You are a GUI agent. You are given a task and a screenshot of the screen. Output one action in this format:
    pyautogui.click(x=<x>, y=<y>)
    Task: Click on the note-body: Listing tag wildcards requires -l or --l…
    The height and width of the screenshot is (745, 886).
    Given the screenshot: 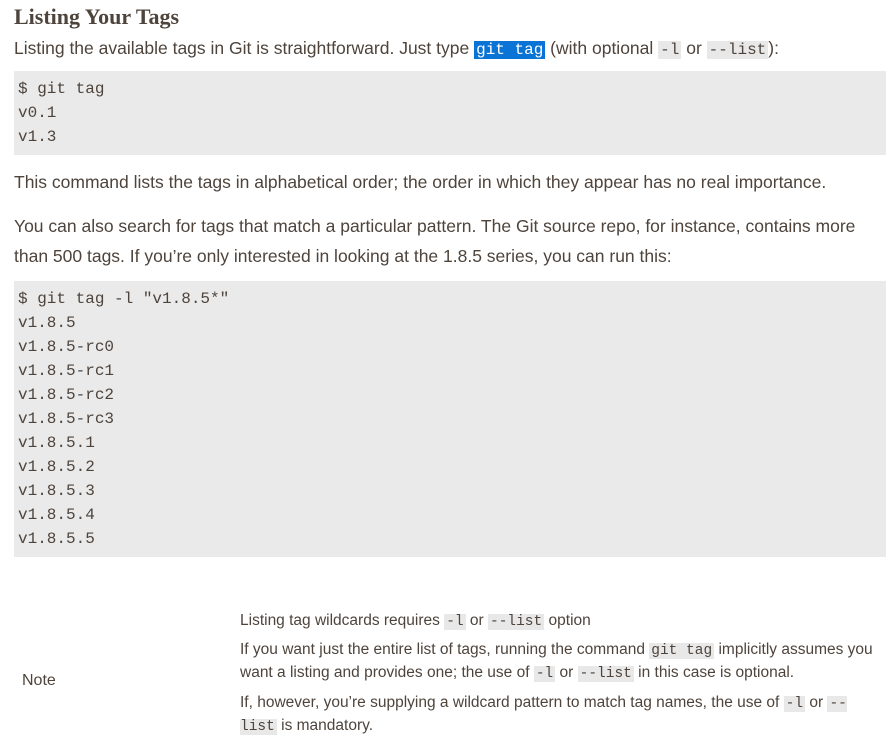 What is the action you would take?
    pyautogui.click(x=560, y=677)
    